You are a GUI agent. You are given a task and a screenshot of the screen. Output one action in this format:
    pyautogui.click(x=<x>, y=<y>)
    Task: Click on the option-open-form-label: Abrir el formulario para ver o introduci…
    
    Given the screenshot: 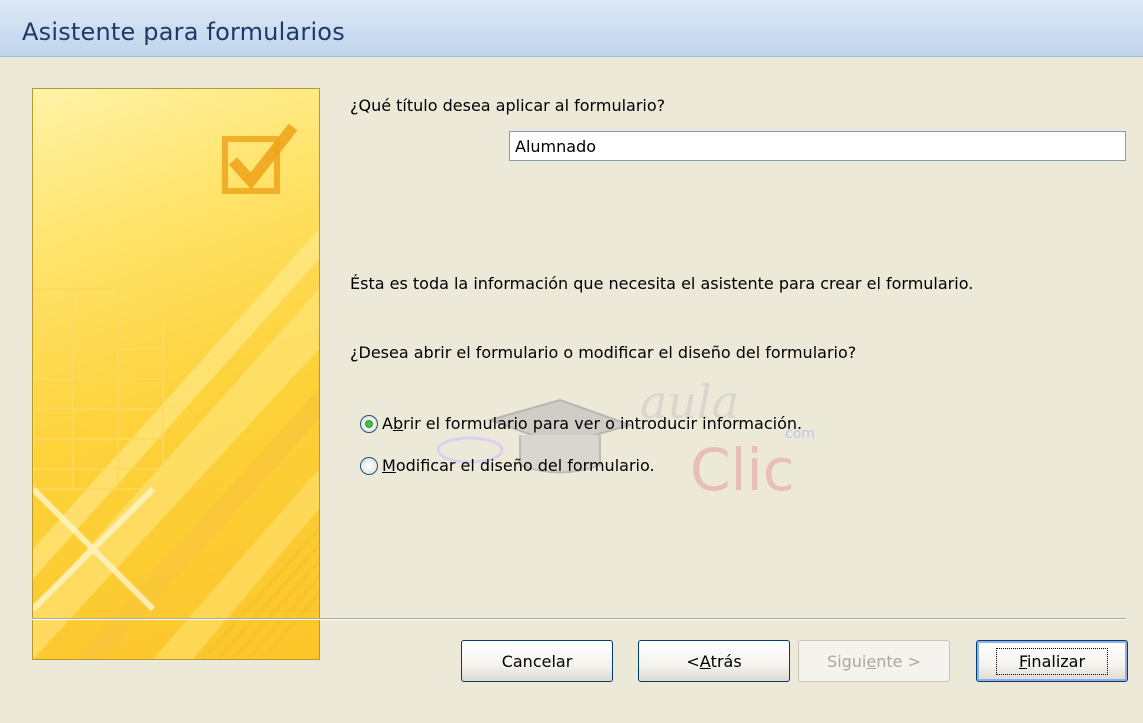 What is the action you would take?
    pyautogui.click(x=592, y=423)
    